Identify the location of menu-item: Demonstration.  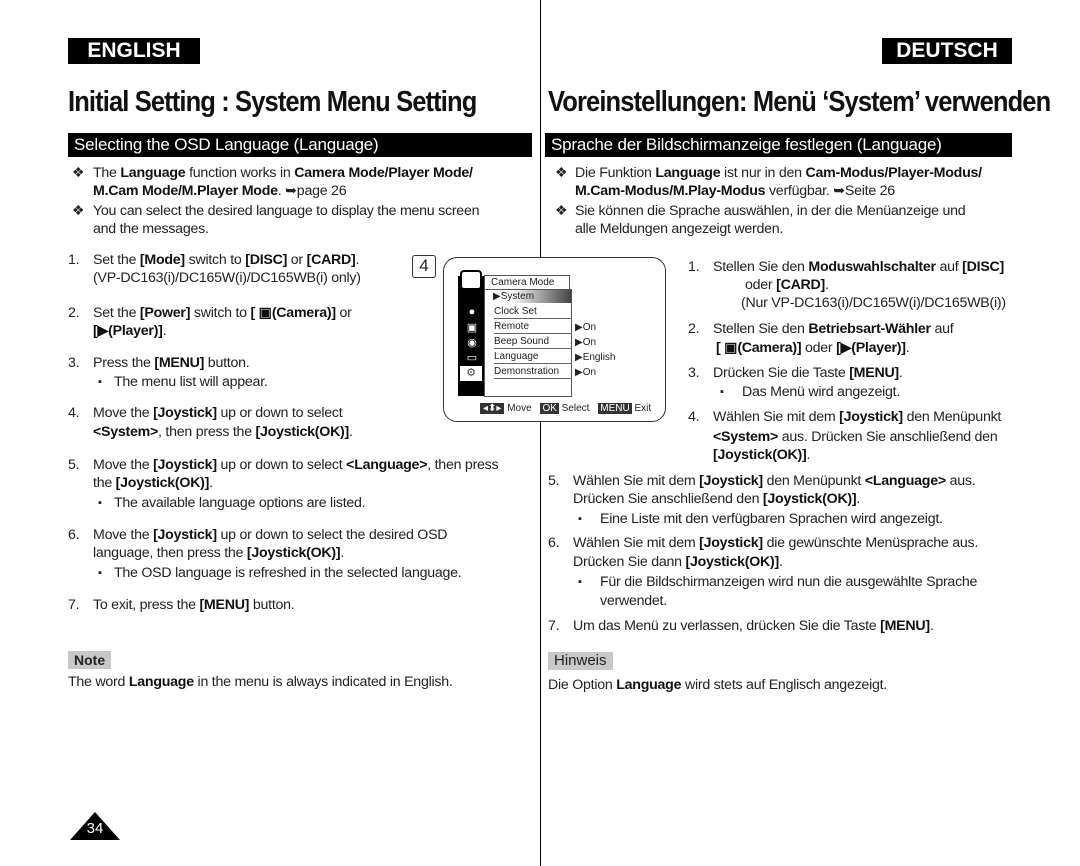
(533, 372).